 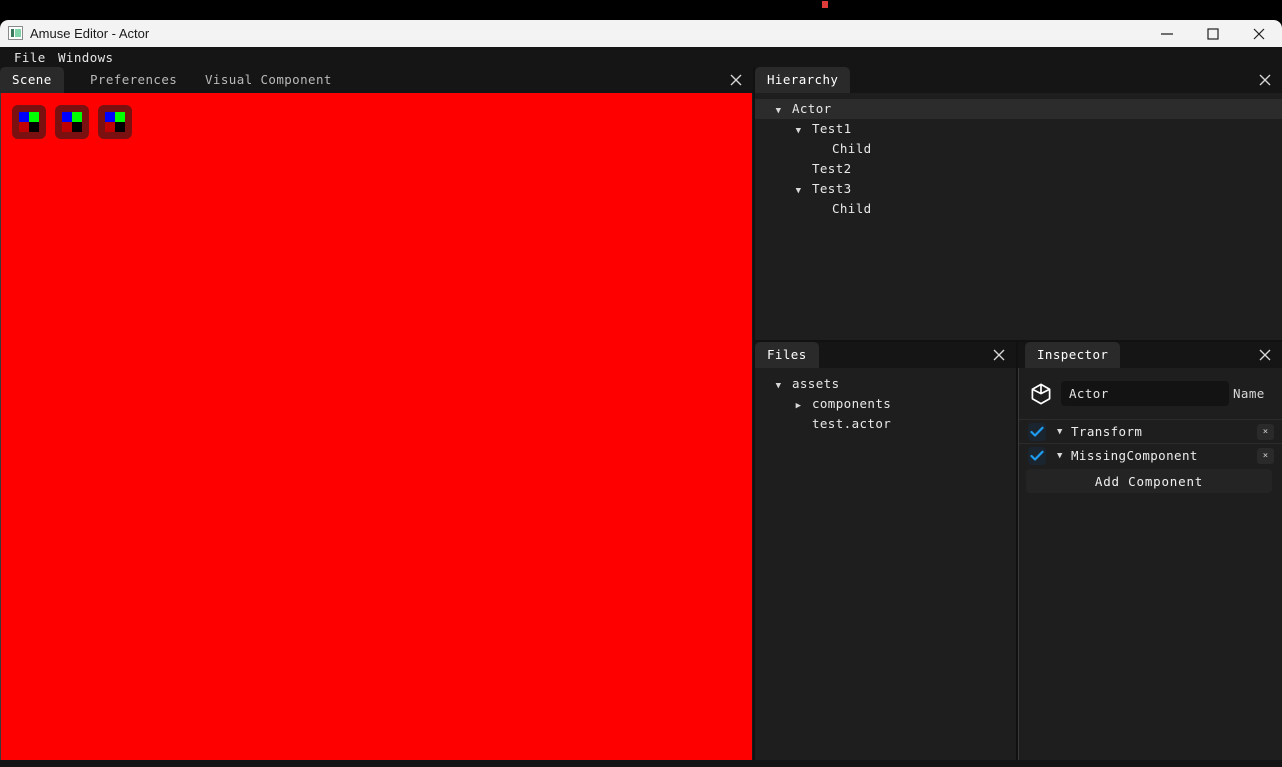 What do you see at coordinates (1018, 80) in the screenshot?
I see `hierarchy-tabbar: Hierarchy` at bounding box center [1018, 80].